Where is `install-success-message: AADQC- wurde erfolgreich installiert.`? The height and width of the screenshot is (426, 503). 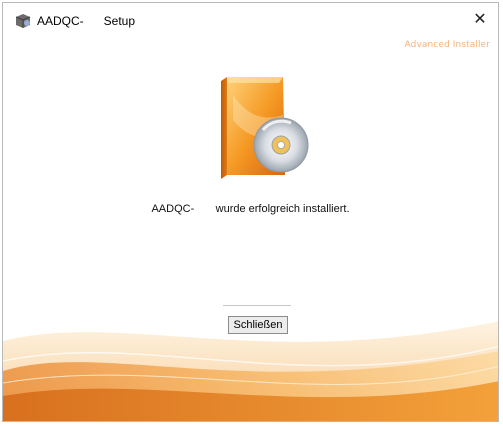
install-success-message: AADQC- wurde erfolgreich installiert. is located at coordinates (250, 209).